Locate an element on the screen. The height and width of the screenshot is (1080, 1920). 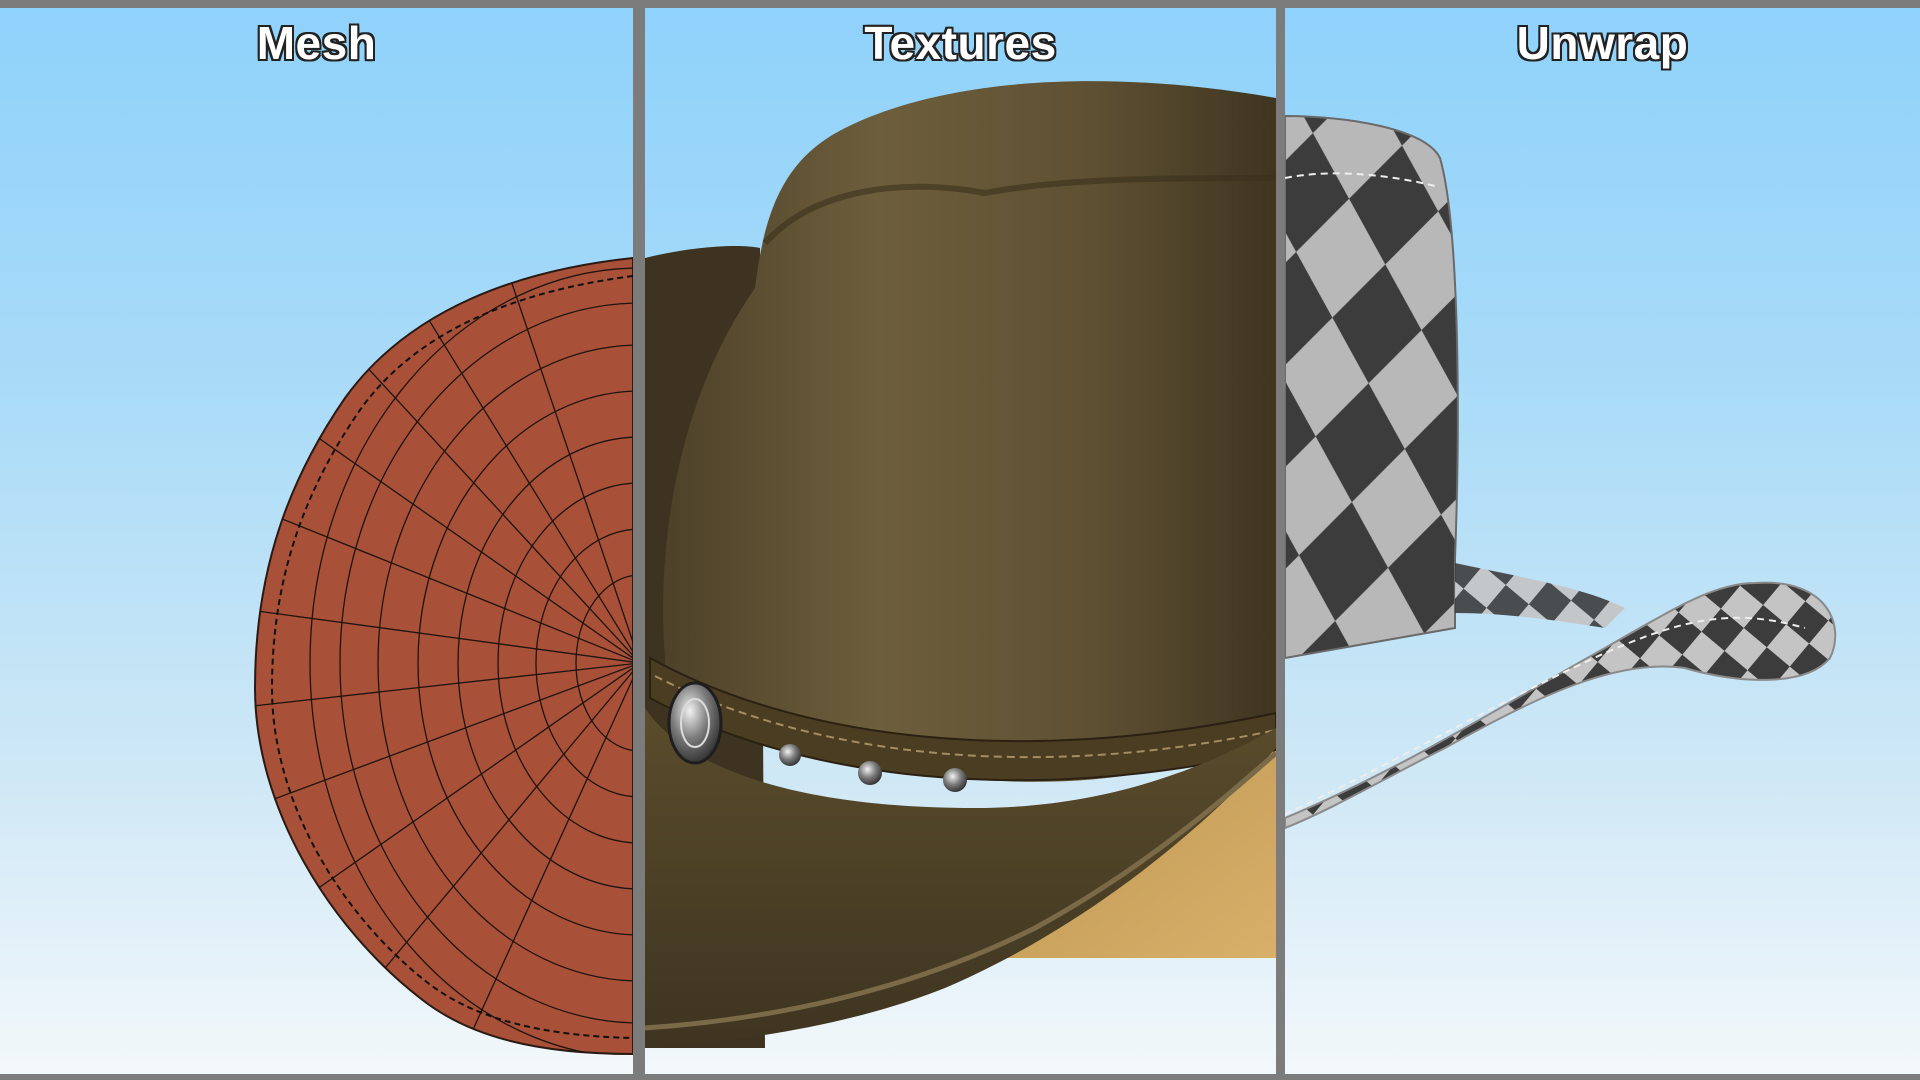
checker-crown is located at coordinates (1372, 387).